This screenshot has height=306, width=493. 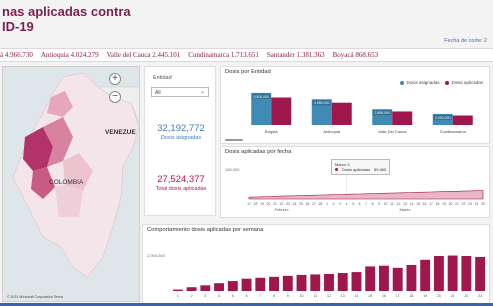 What do you see at coordinates (115, 97) in the screenshot?
I see `zoom-out-button: −` at bounding box center [115, 97].